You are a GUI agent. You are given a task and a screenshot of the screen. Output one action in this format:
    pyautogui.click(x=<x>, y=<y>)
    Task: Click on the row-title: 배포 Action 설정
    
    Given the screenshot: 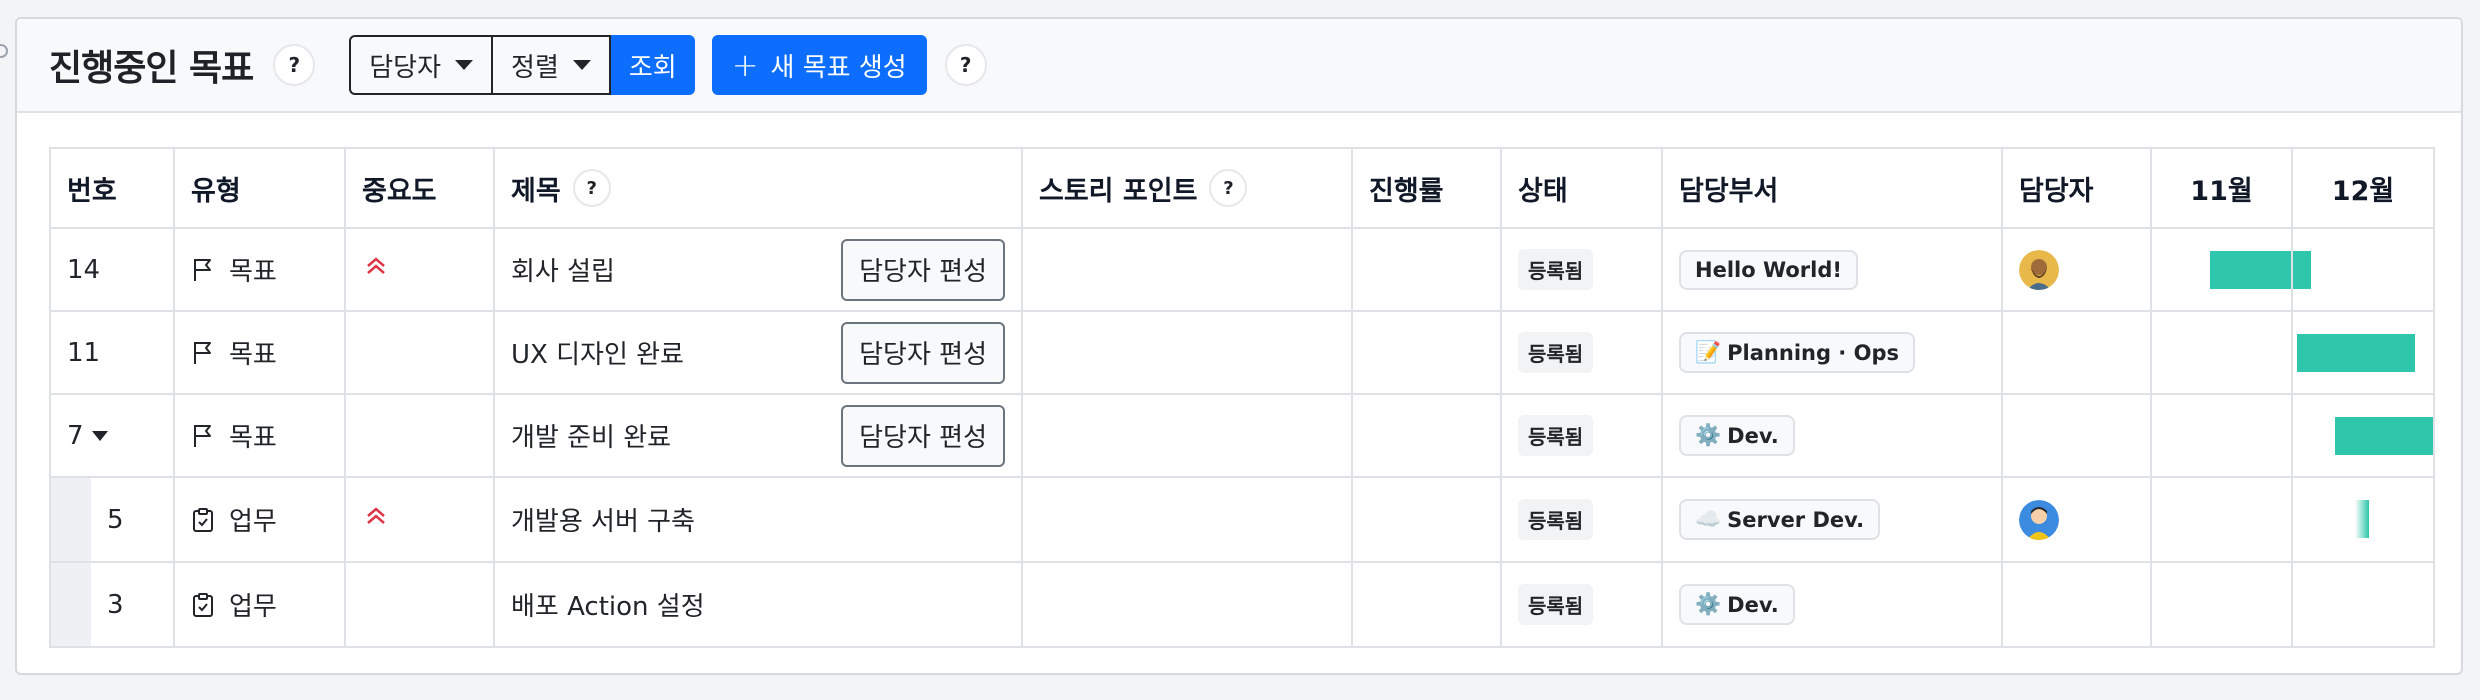 What is the action you would take?
    pyautogui.click(x=758, y=604)
    